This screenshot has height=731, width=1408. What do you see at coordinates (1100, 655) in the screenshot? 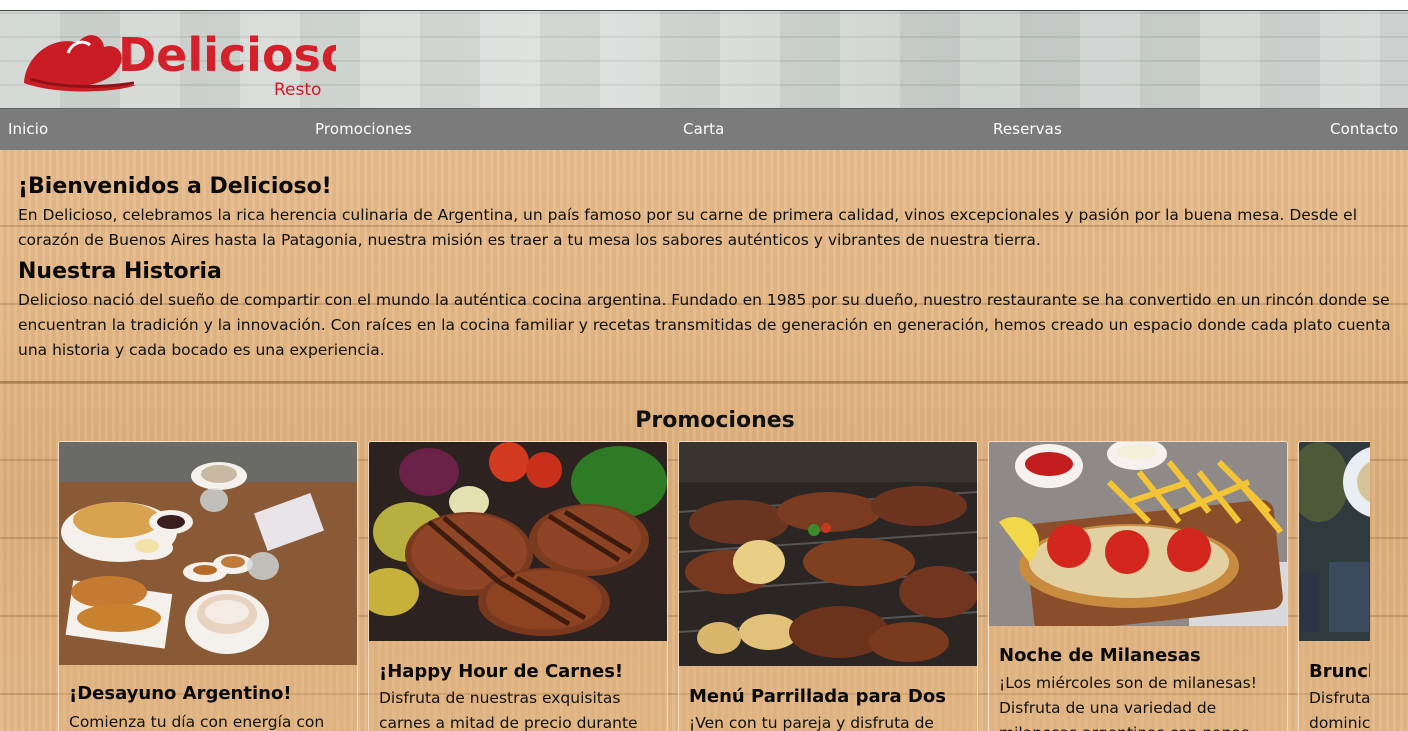
I see `promo-card-title: Noche de Milanesas` at bounding box center [1100, 655].